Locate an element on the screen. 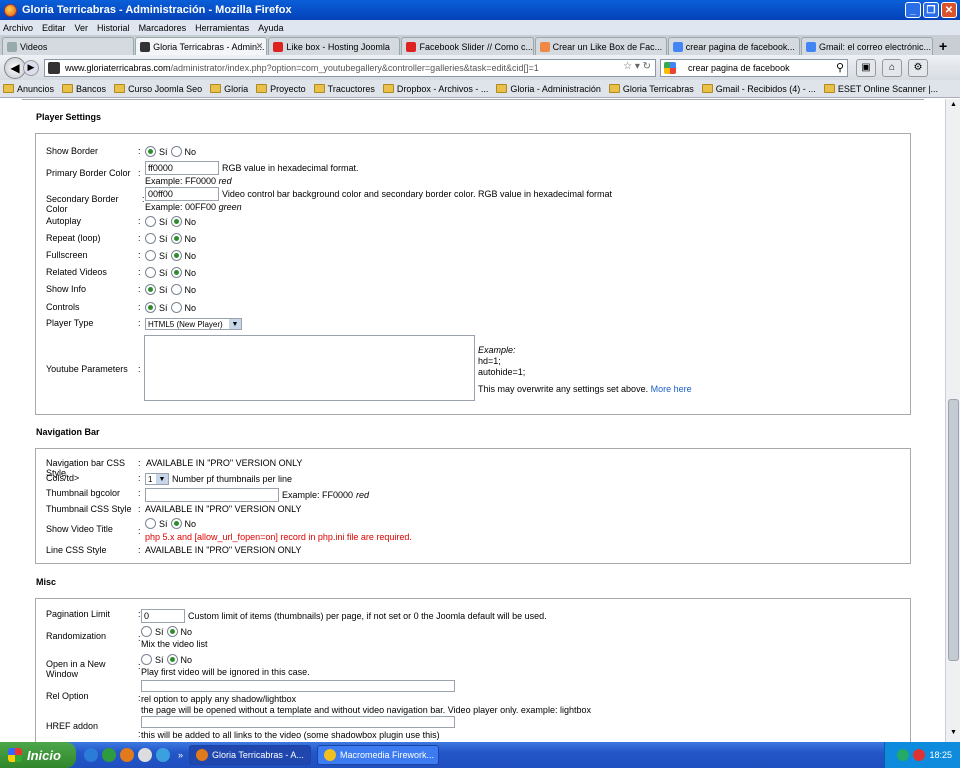  close-tab-icon: ✕ is located at coordinates (260, 46).